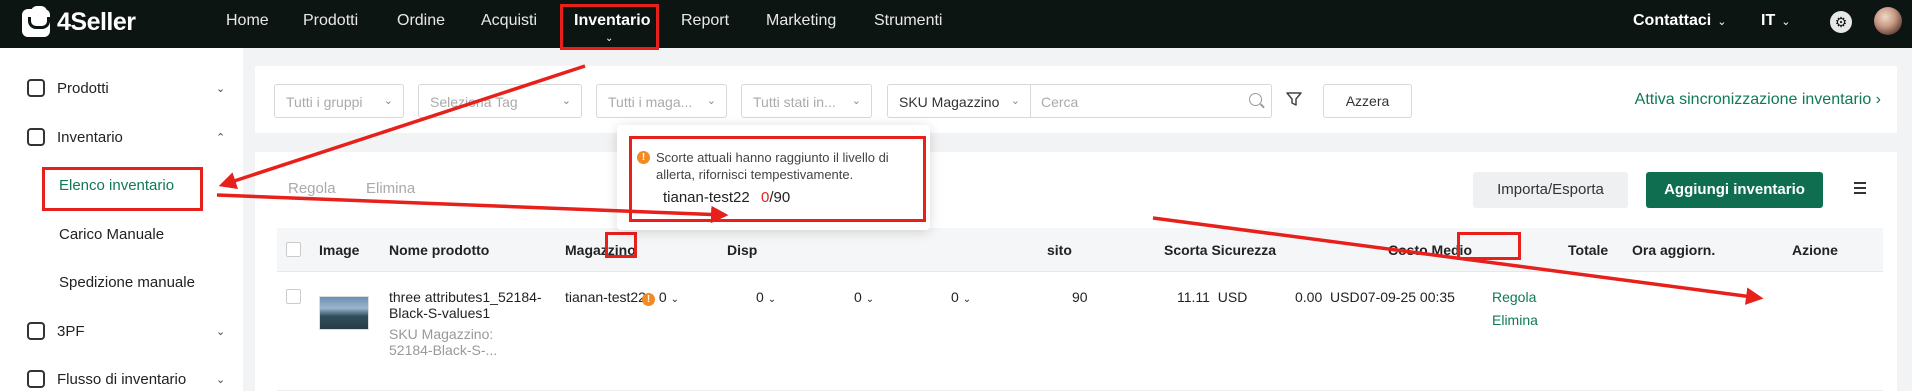 This screenshot has width=1912, height=391. I want to click on available-cell: ! 0 ⌄, so click(660, 297).